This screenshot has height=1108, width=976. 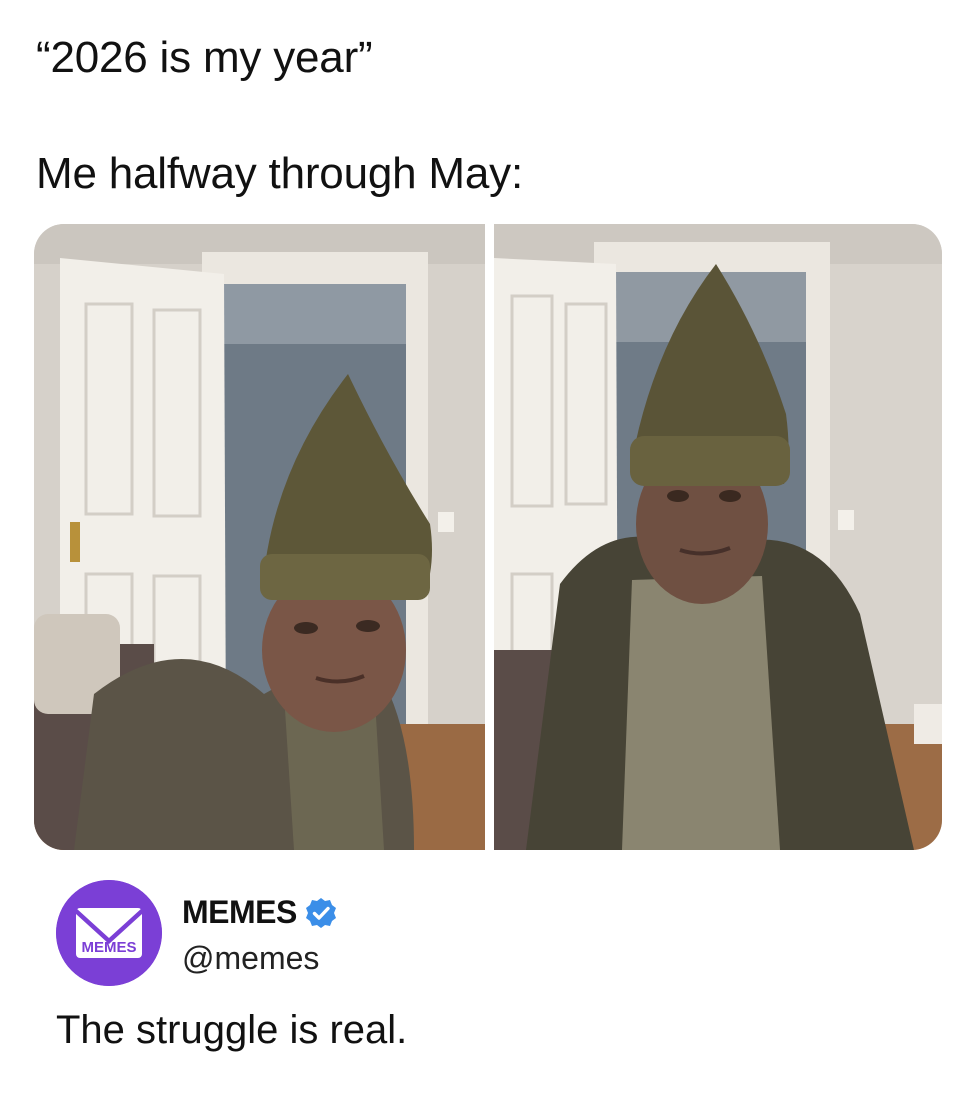 I want to click on avatar-text: MEMES, so click(x=108, y=947).